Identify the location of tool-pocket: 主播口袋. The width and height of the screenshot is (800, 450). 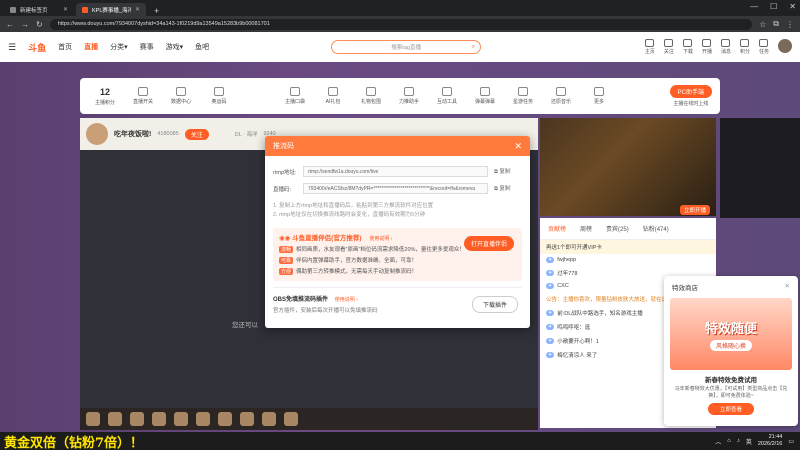
(295, 96).